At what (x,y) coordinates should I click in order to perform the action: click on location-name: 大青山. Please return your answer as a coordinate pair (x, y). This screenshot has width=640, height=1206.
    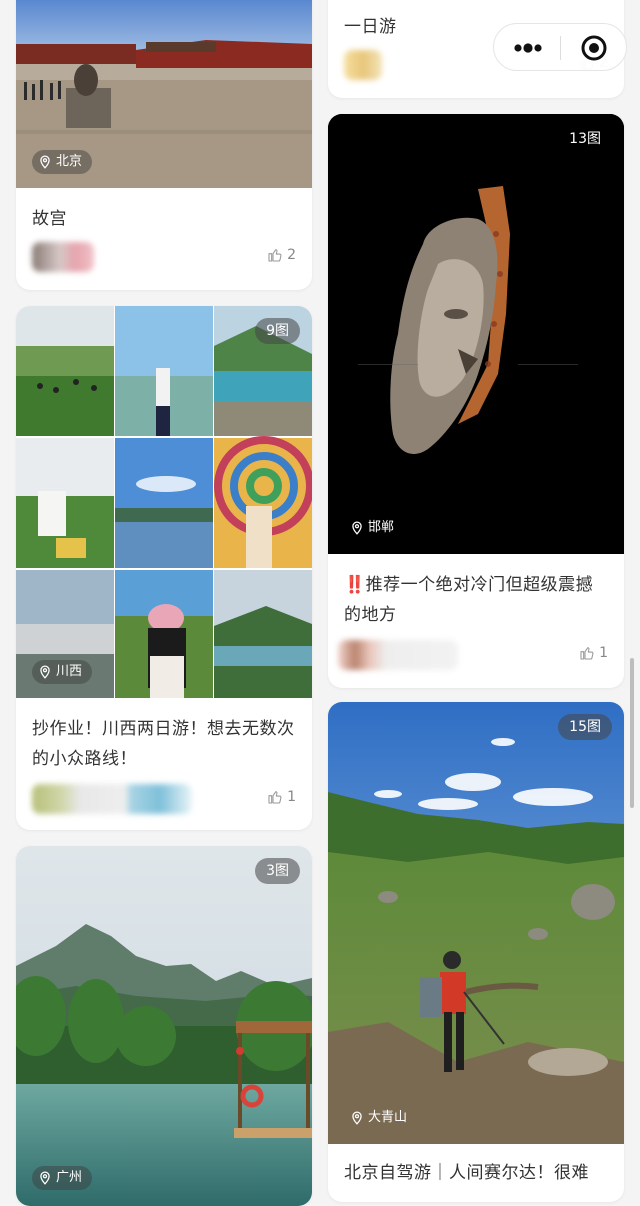
    Looking at the image, I should click on (388, 1117).